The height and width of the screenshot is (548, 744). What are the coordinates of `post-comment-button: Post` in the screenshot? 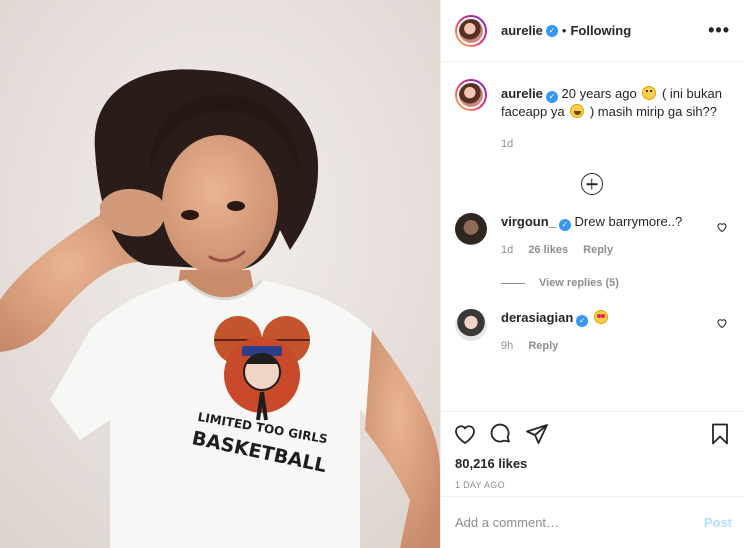 It's located at (718, 522).